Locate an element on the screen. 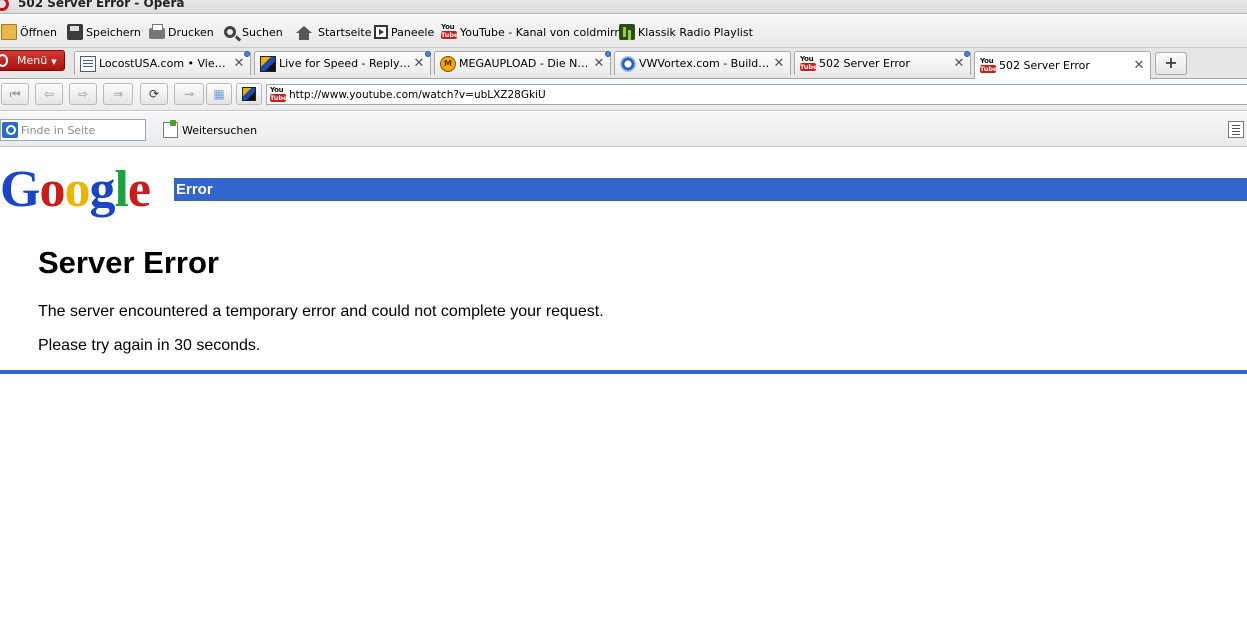  bookmark-label: Klassik Radio Playlist is located at coordinates (695, 32).